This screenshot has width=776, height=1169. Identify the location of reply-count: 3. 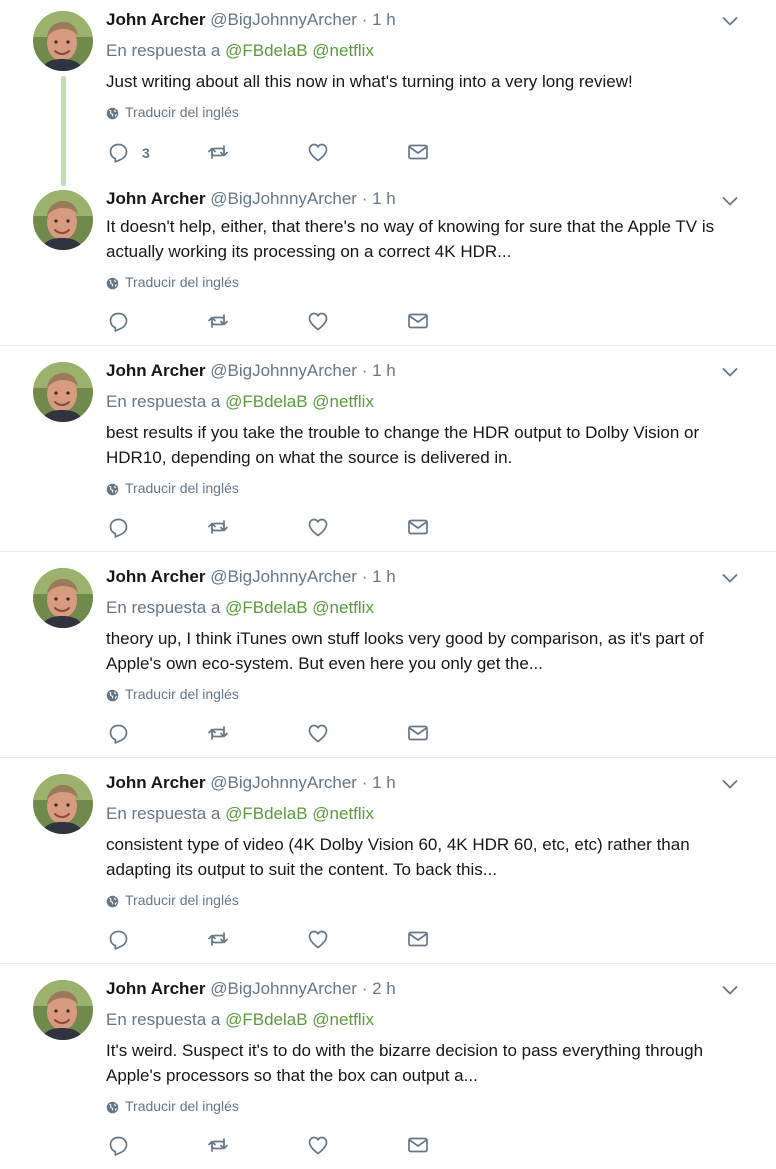
(146, 153).